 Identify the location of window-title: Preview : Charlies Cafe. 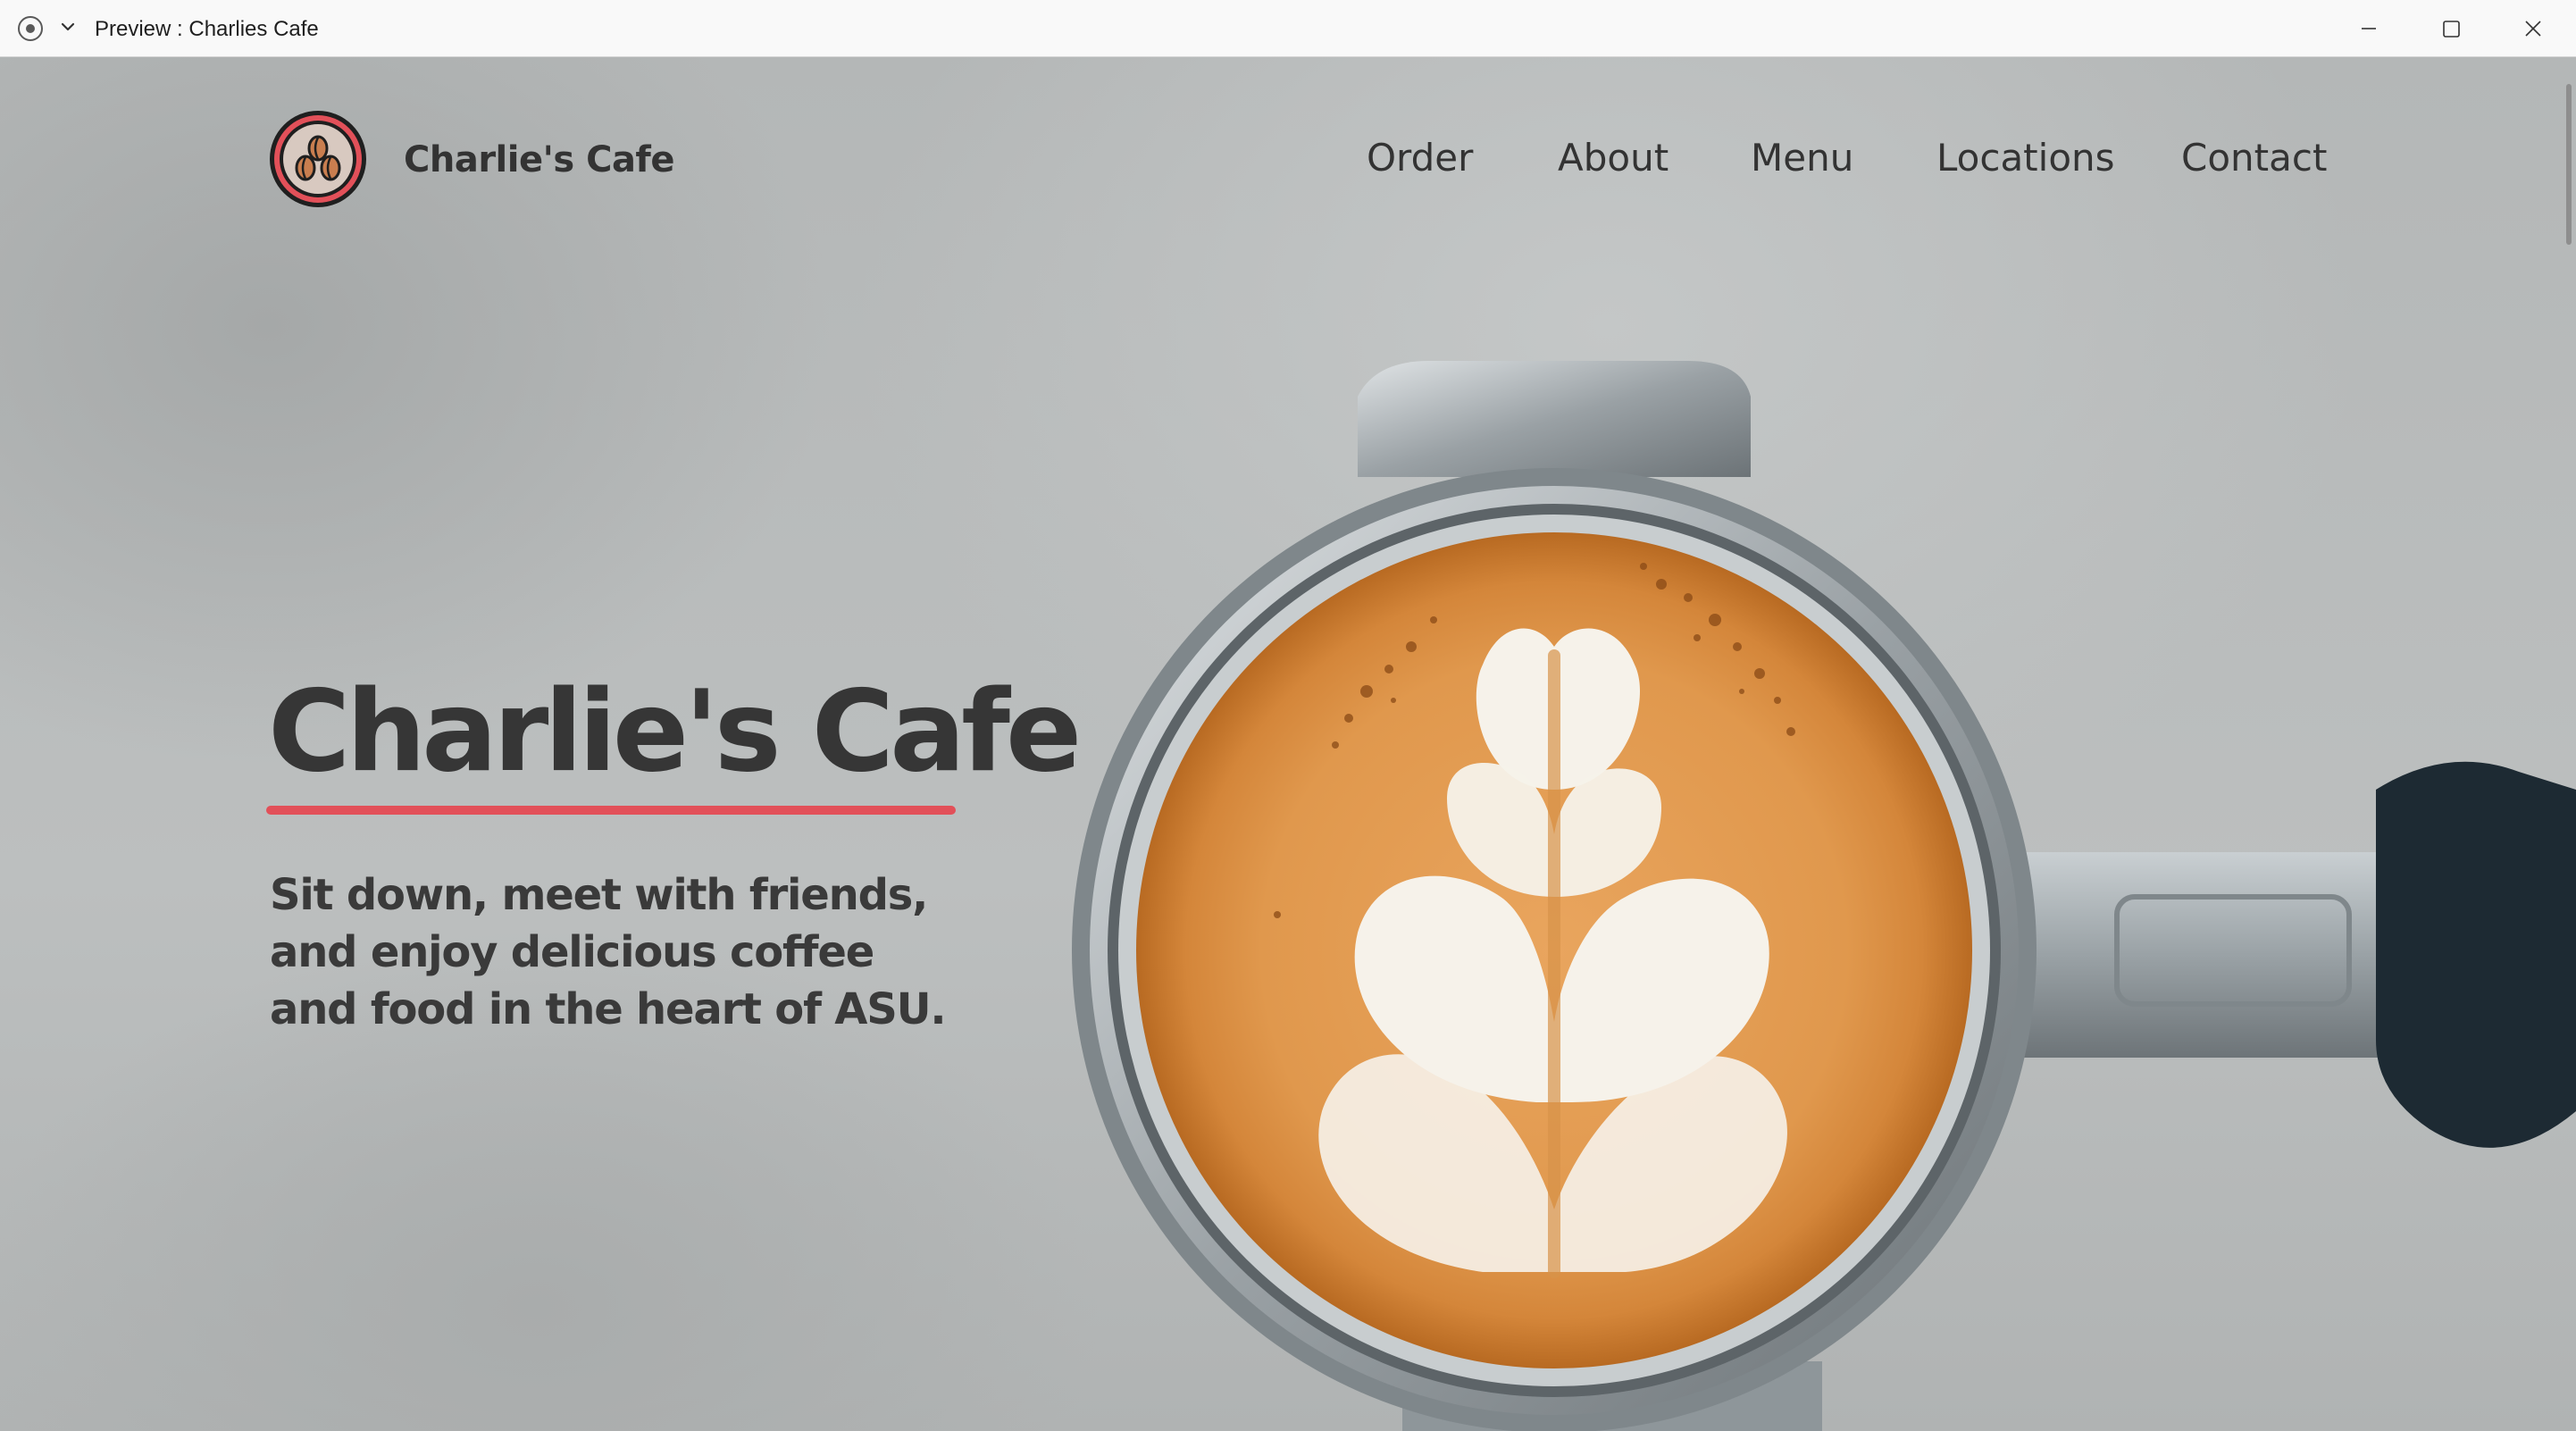
(207, 29).